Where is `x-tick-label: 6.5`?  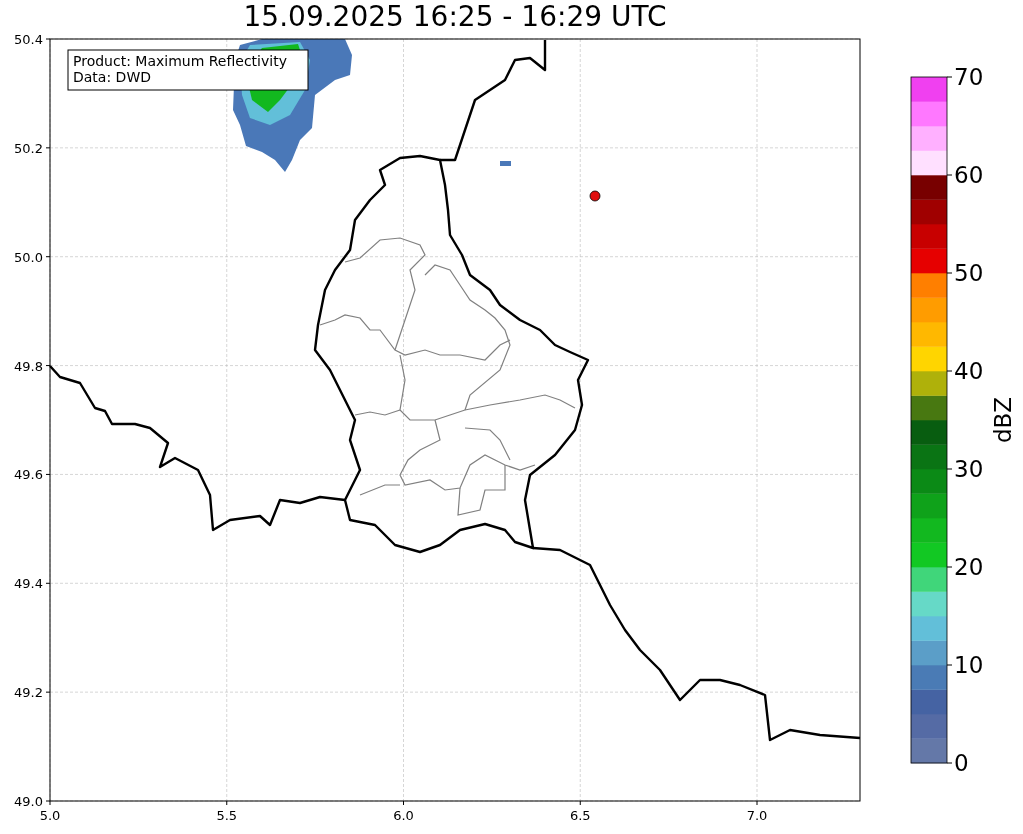
x-tick-label: 6.5 is located at coordinates (580, 815).